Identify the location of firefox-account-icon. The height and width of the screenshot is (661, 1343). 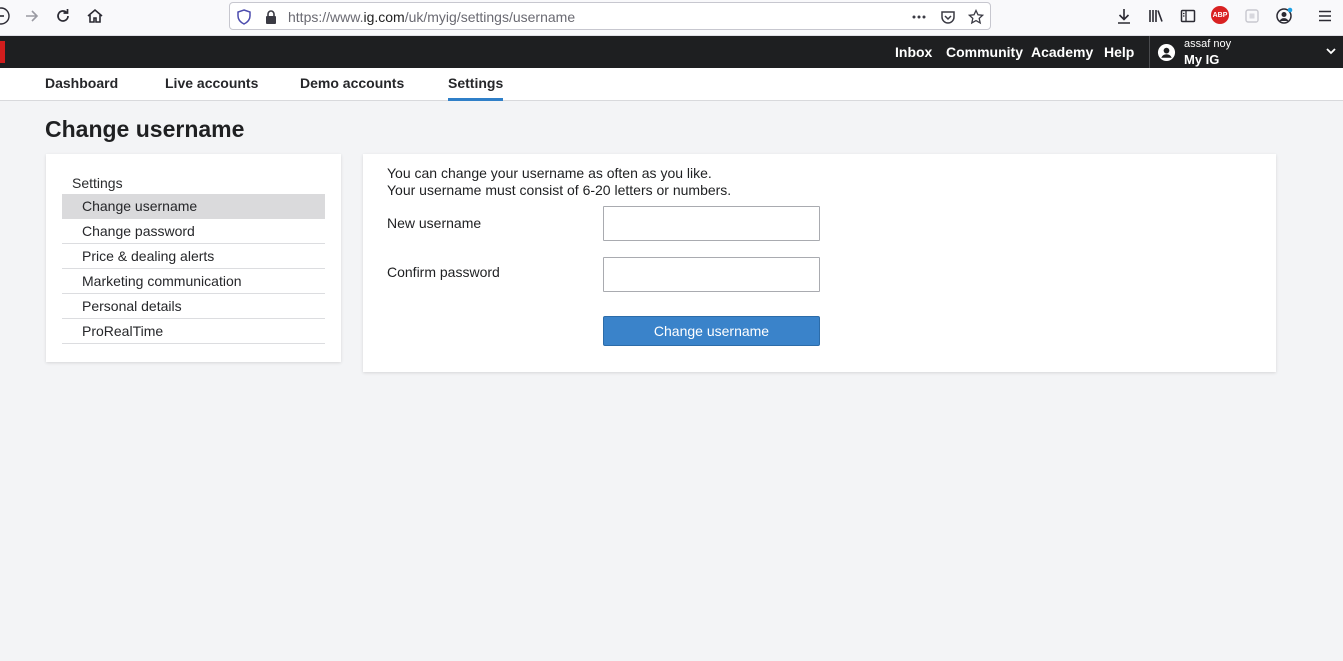
(1284, 15).